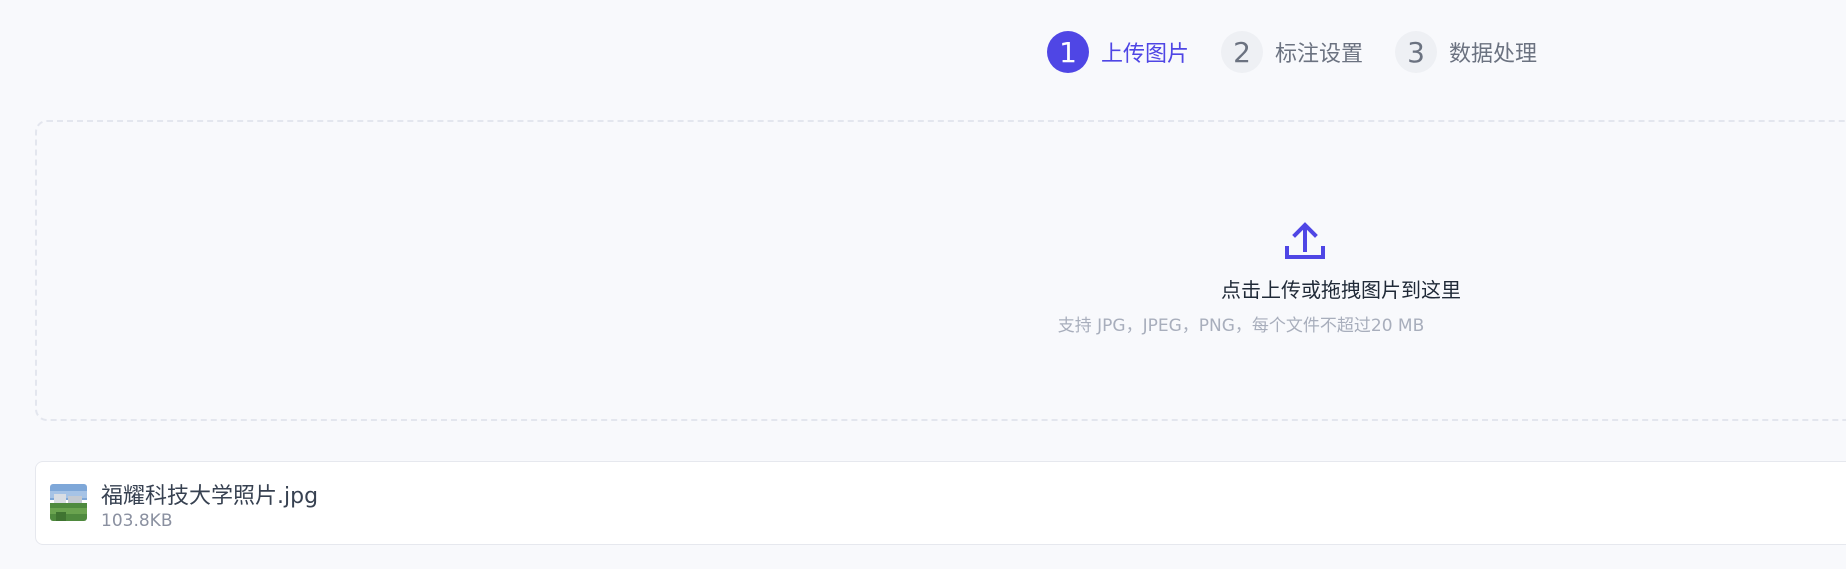 Image resolution: width=1846 pixels, height=569 pixels. Describe the element at coordinates (1319, 54) in the screenshot. I see `step-label: 标注设置` at that location.